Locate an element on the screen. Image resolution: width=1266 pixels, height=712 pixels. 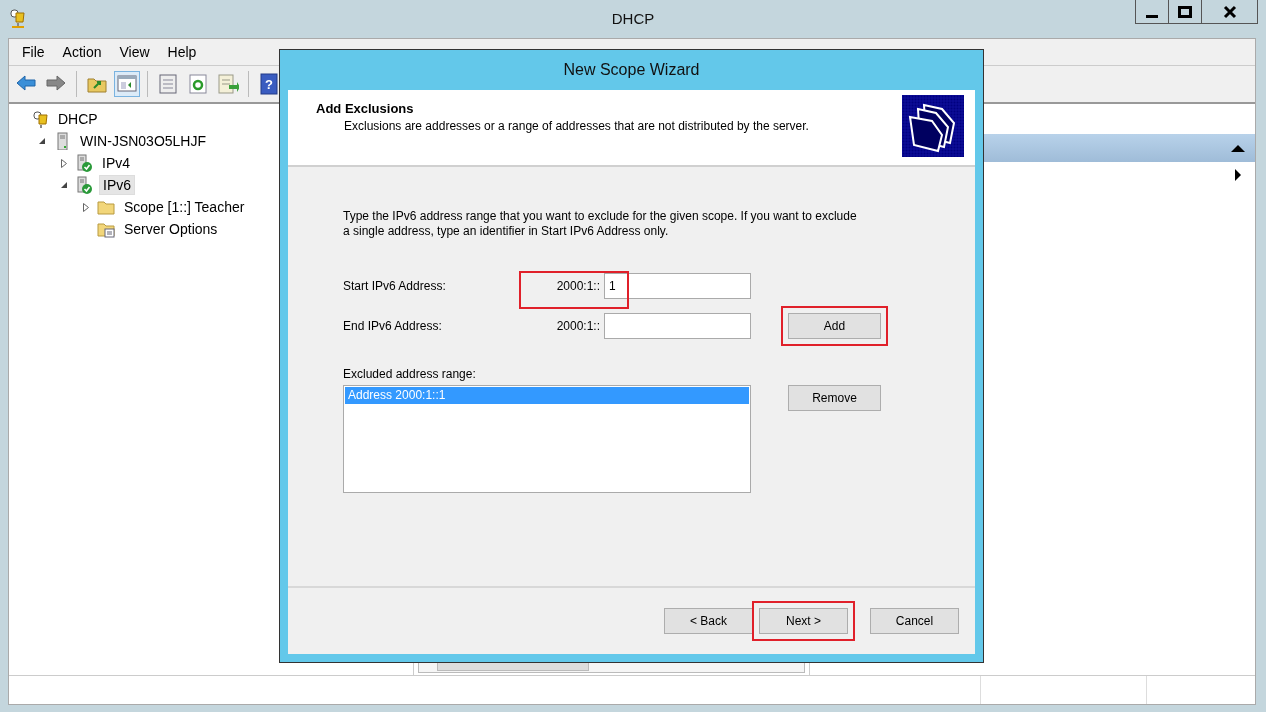
instructions-text: Type the IPv6 address range that you want to exclude for the given scope. If you want to exclude a single address, type an identifier in Start IPv6 Address only. is located at coordinates (600, 224).